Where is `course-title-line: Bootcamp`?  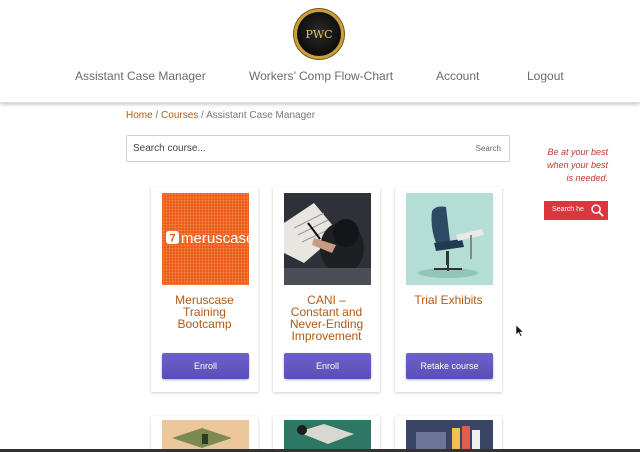
course-title-line: Bootcamp is located at coordinates (204, 324).